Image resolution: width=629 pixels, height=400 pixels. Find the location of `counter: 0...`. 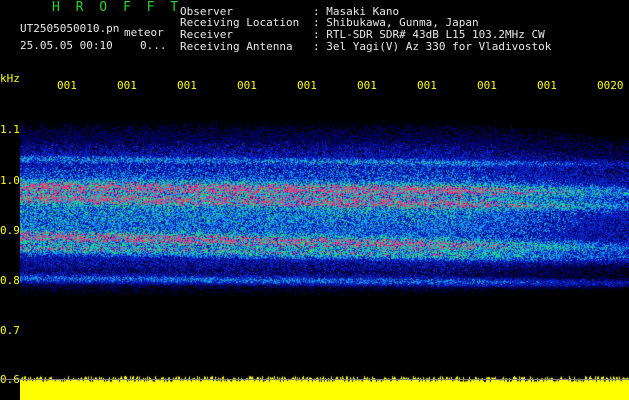

counter: 0... is located at coordinates (153, 45).